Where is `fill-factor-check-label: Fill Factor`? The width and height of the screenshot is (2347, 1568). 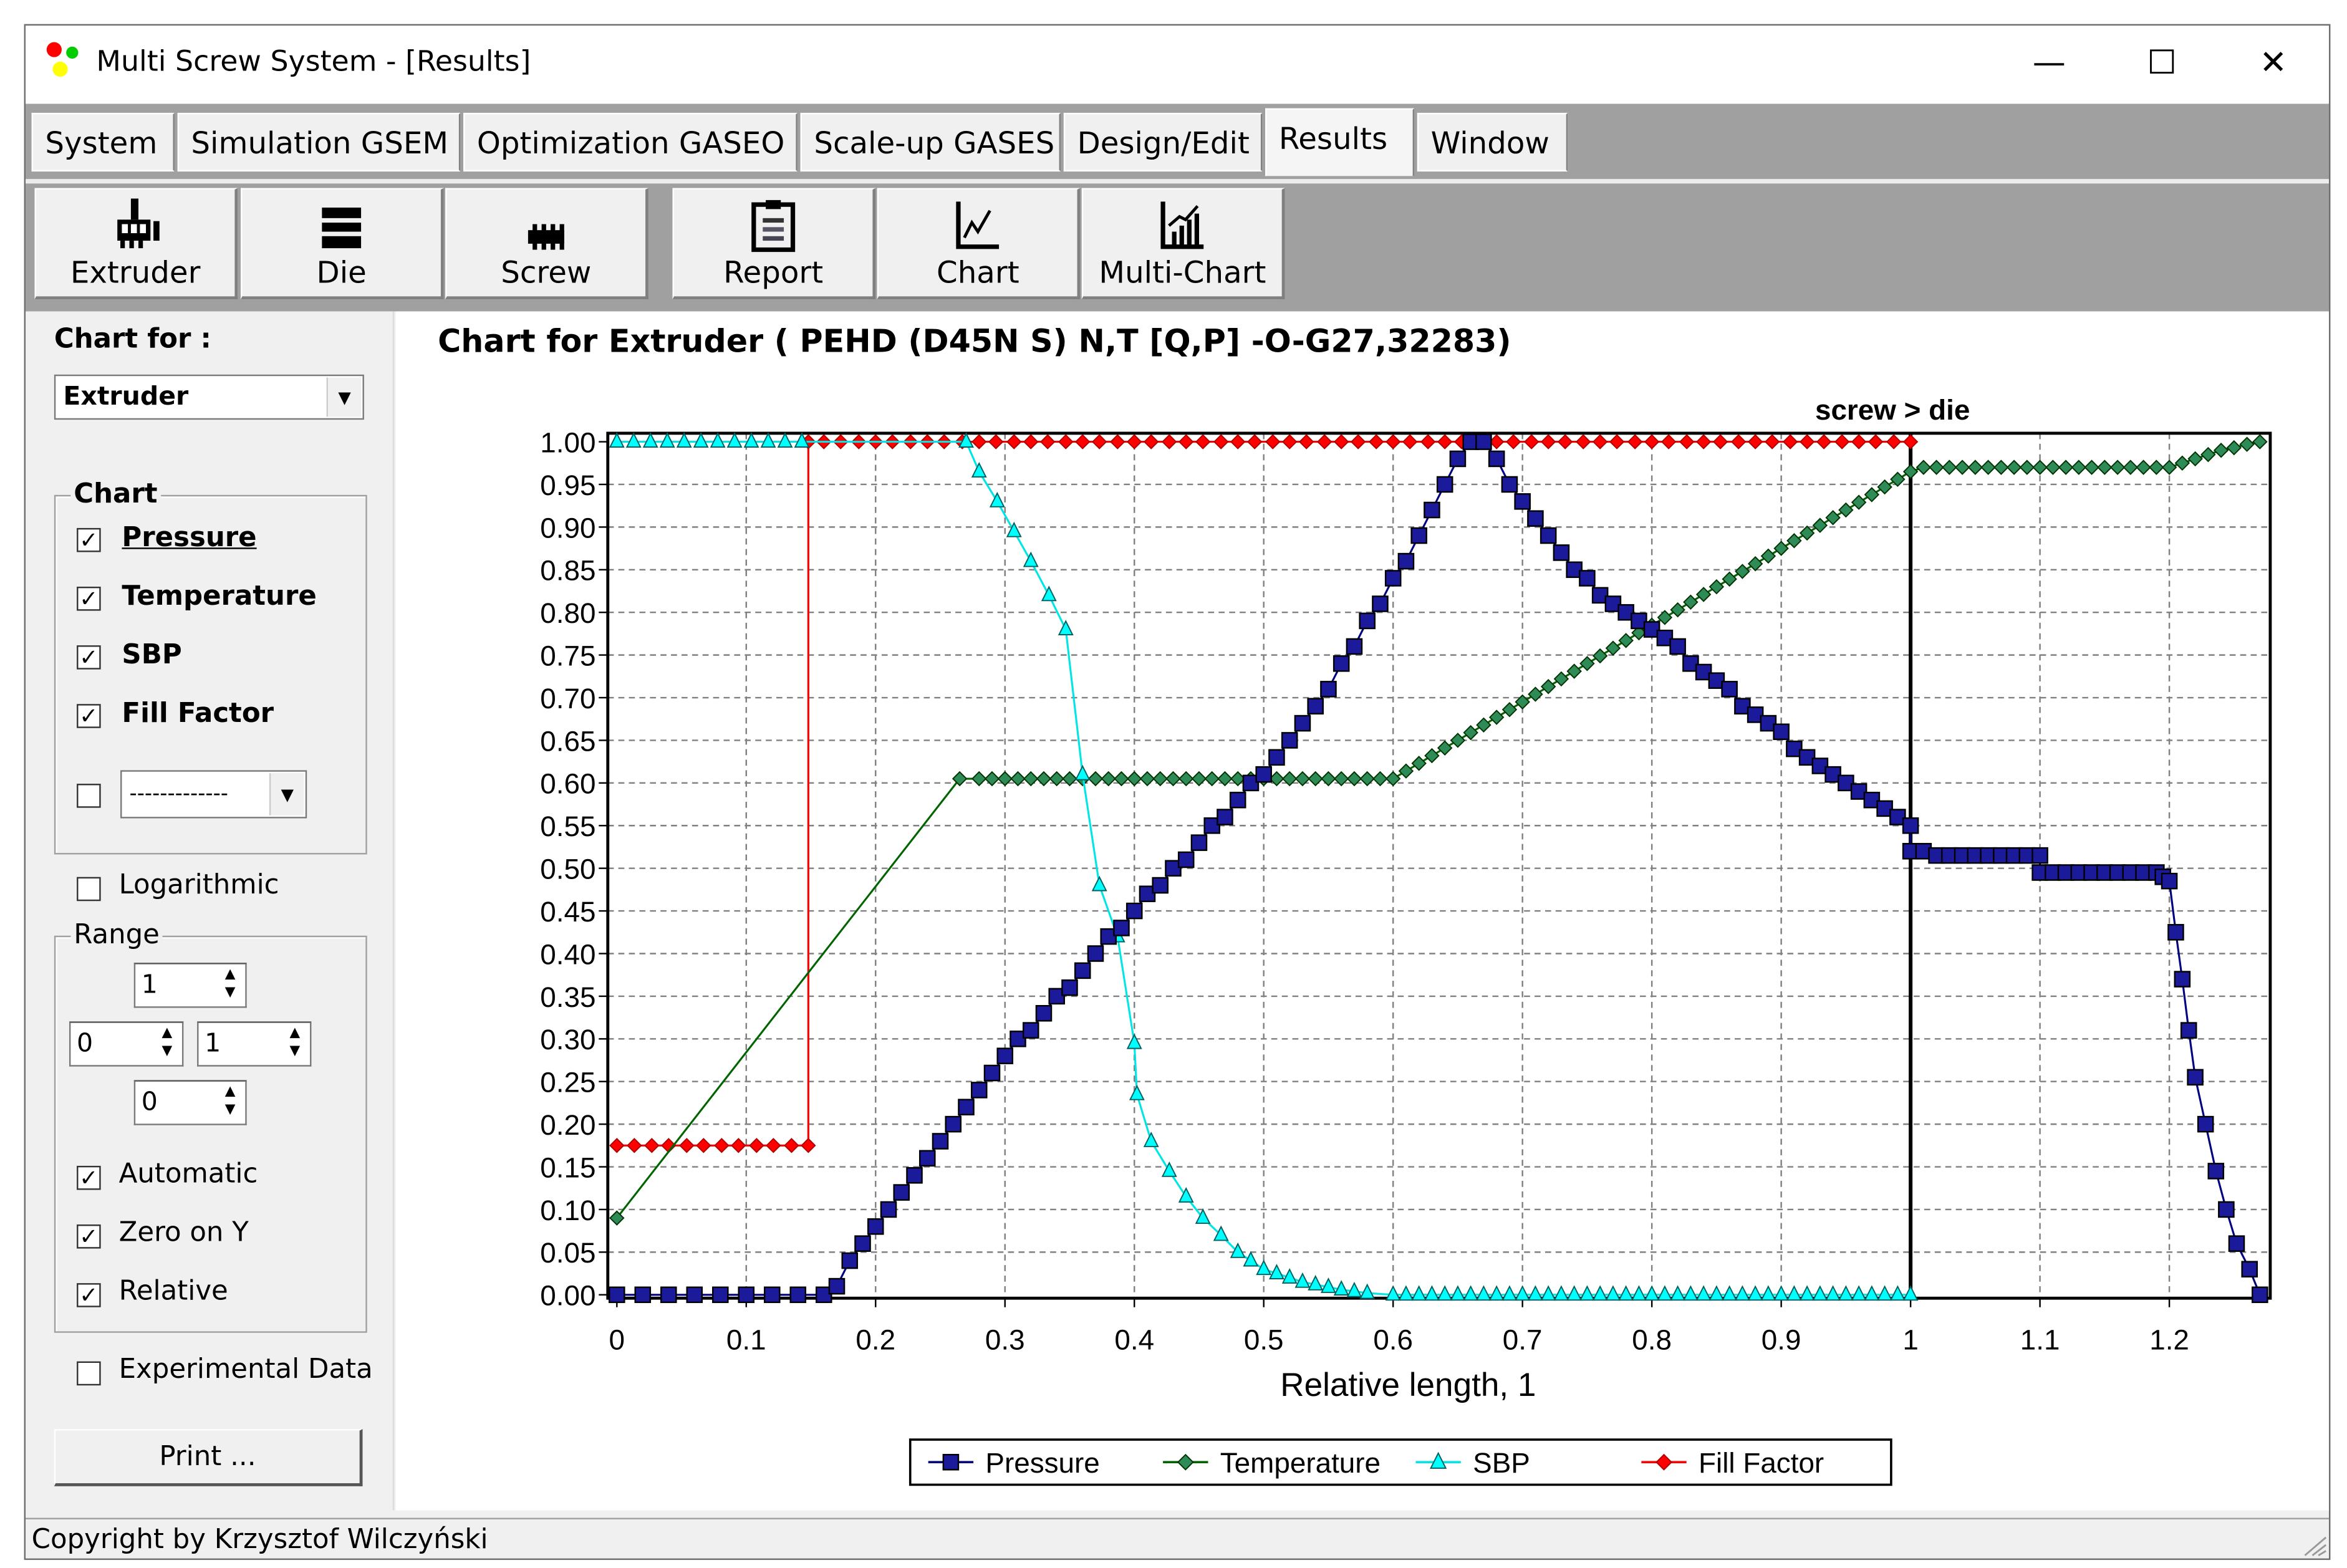 fill-factor-check-label: Fill Factor is located at coordinates (198, 714).